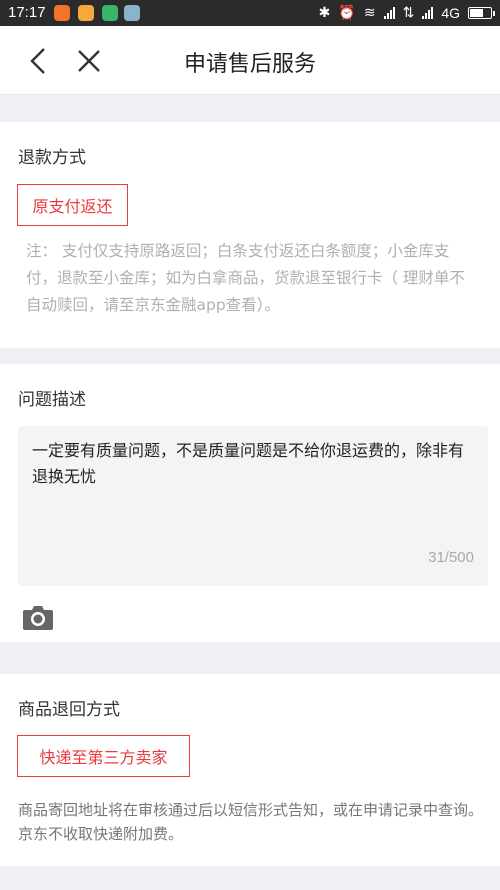  What do you see at coordinates (69, 710) in the screenshot?
I see `return-title: 商品退回方式` at bounding box center [69, 710].